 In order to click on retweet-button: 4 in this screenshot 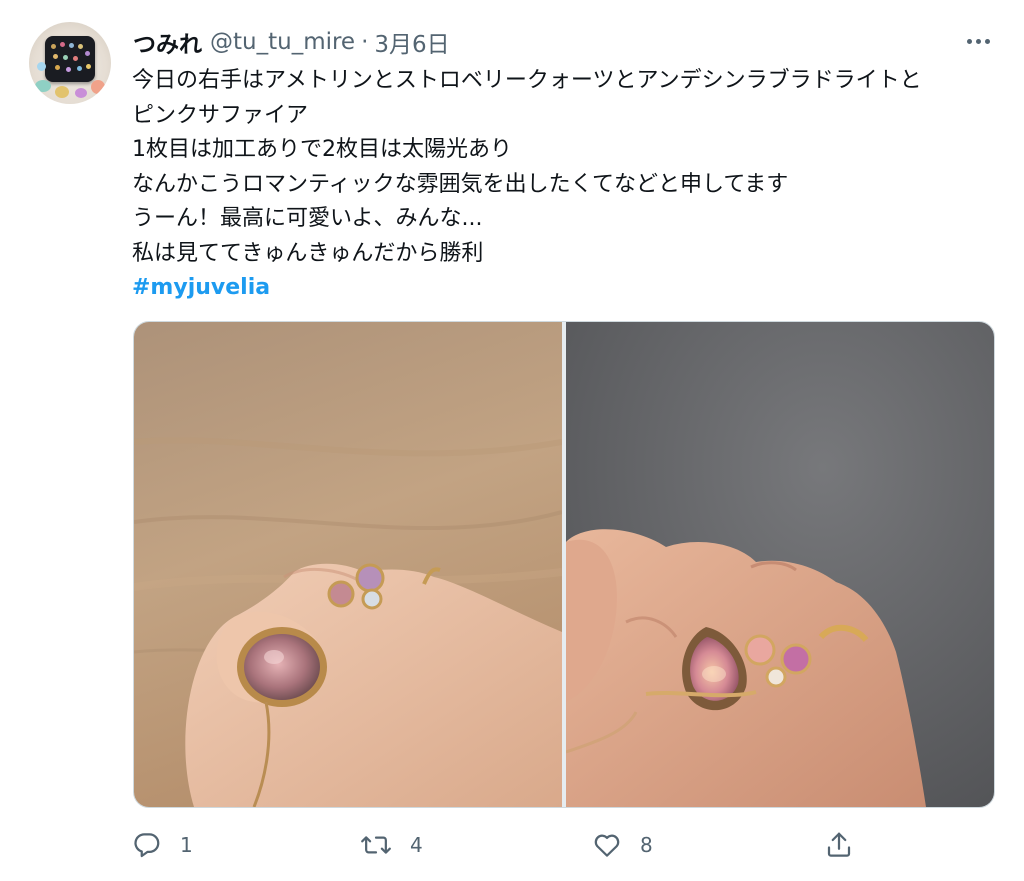, I will do `click(391, 845)`.